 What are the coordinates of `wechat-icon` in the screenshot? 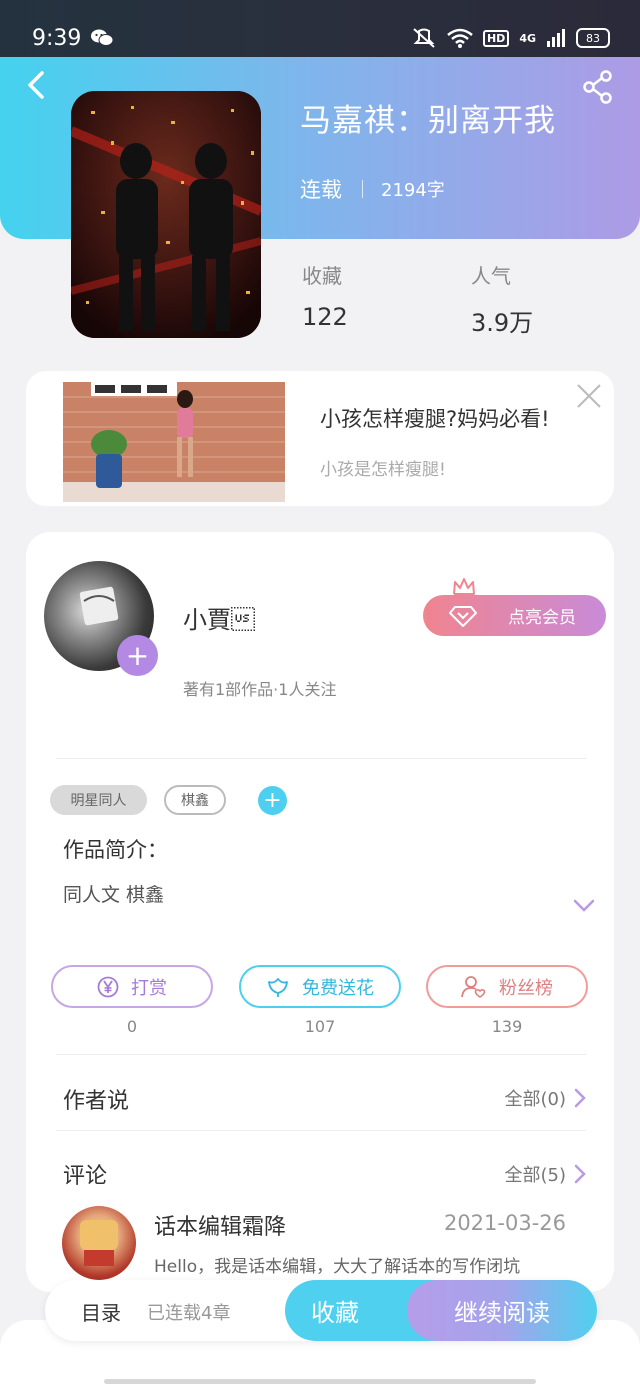 It's located at (102, 37).